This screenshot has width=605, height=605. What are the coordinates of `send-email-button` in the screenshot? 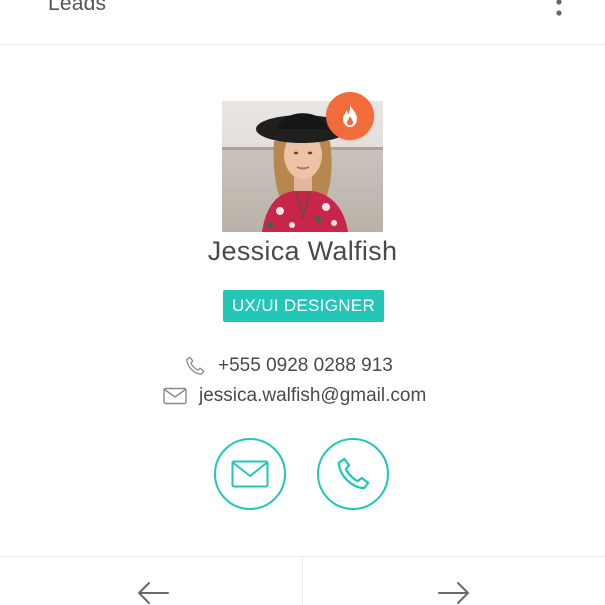 It's located at (250, 474).